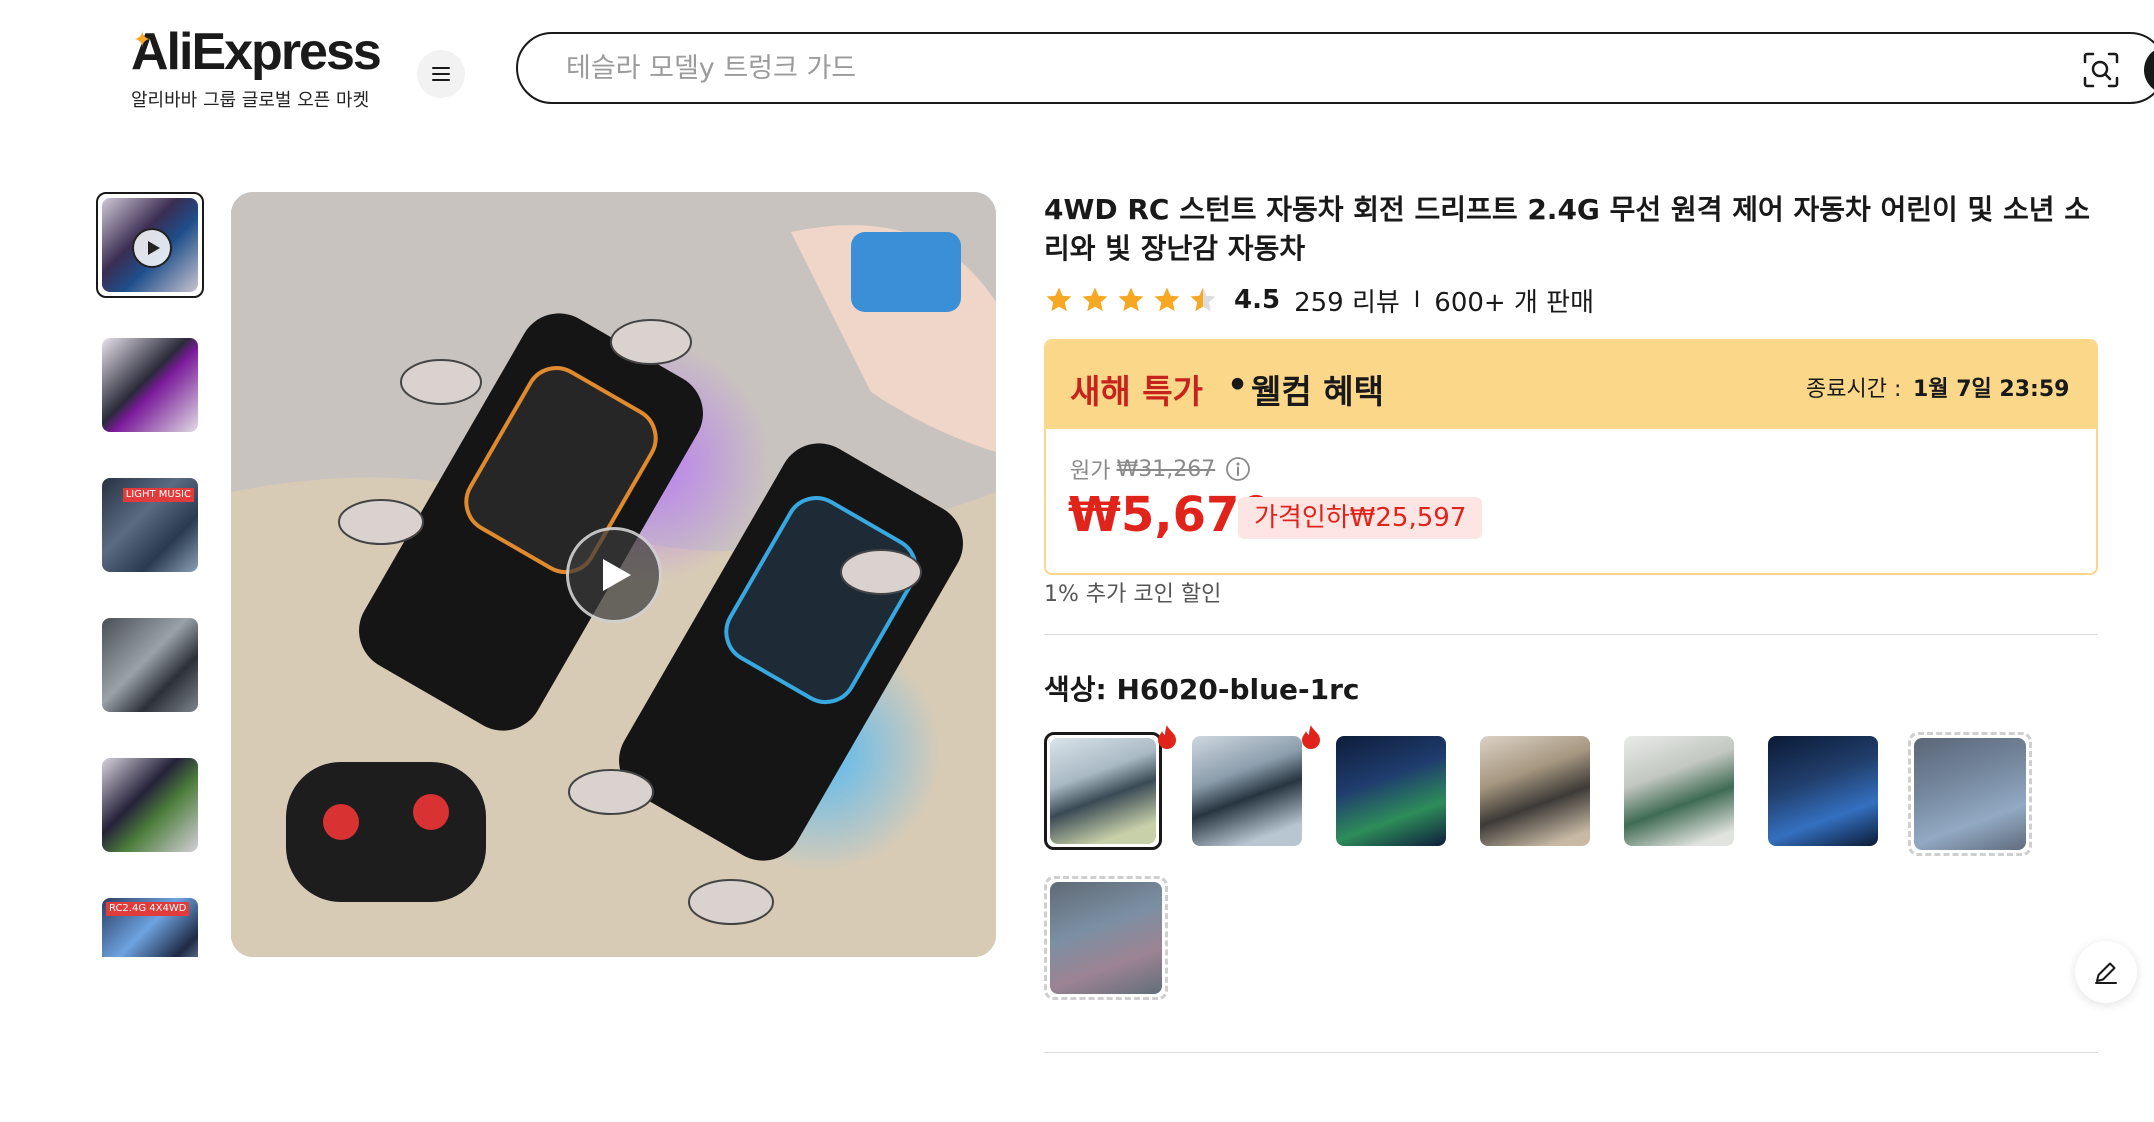 This screenshot has height=1122, width=2154. I want to click on review-count-link: 259 리뷰, so click(1347, 300).